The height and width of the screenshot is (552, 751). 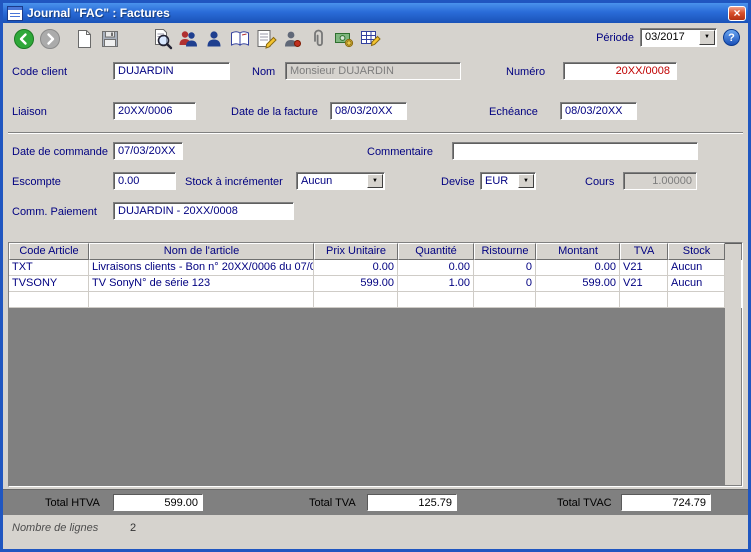 What do you see at coordinates (201, 251) in the screenshot?
I see `column-header-nom-article: Nom de l'article` at bounding box center [201, 251].